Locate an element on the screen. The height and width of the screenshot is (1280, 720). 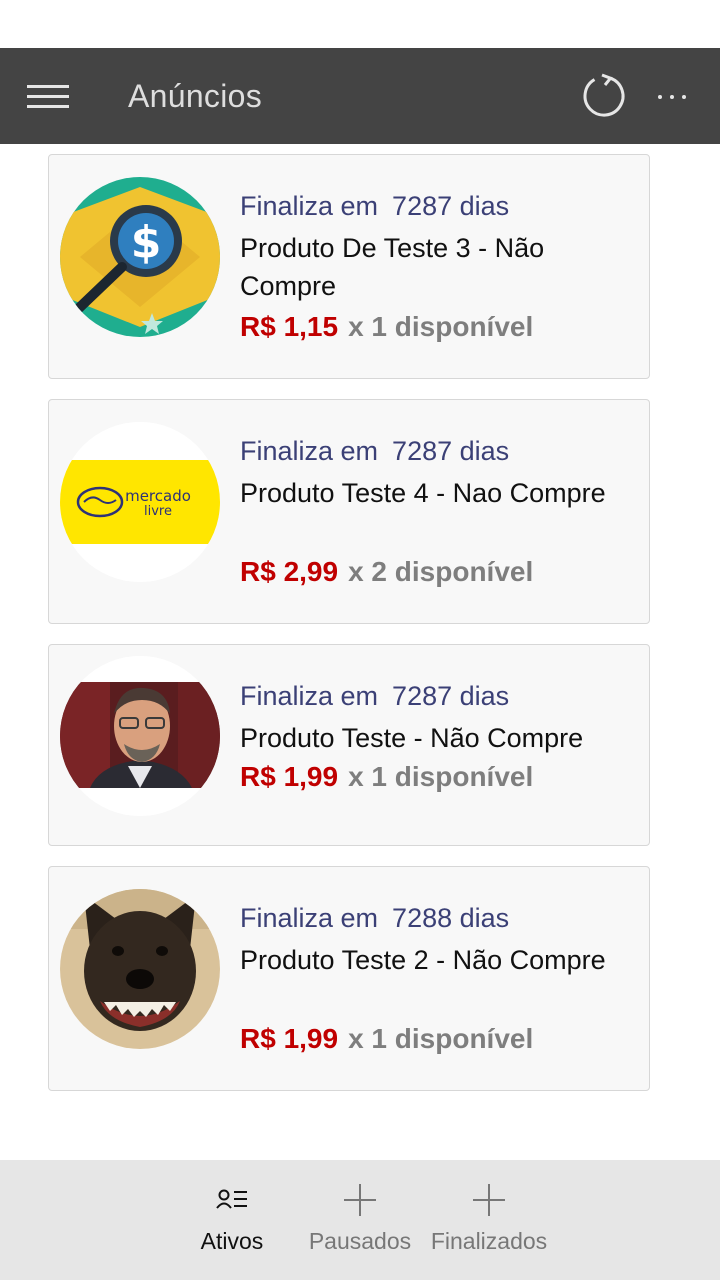
man-portrait-photo is located at coordinates (140, 736).